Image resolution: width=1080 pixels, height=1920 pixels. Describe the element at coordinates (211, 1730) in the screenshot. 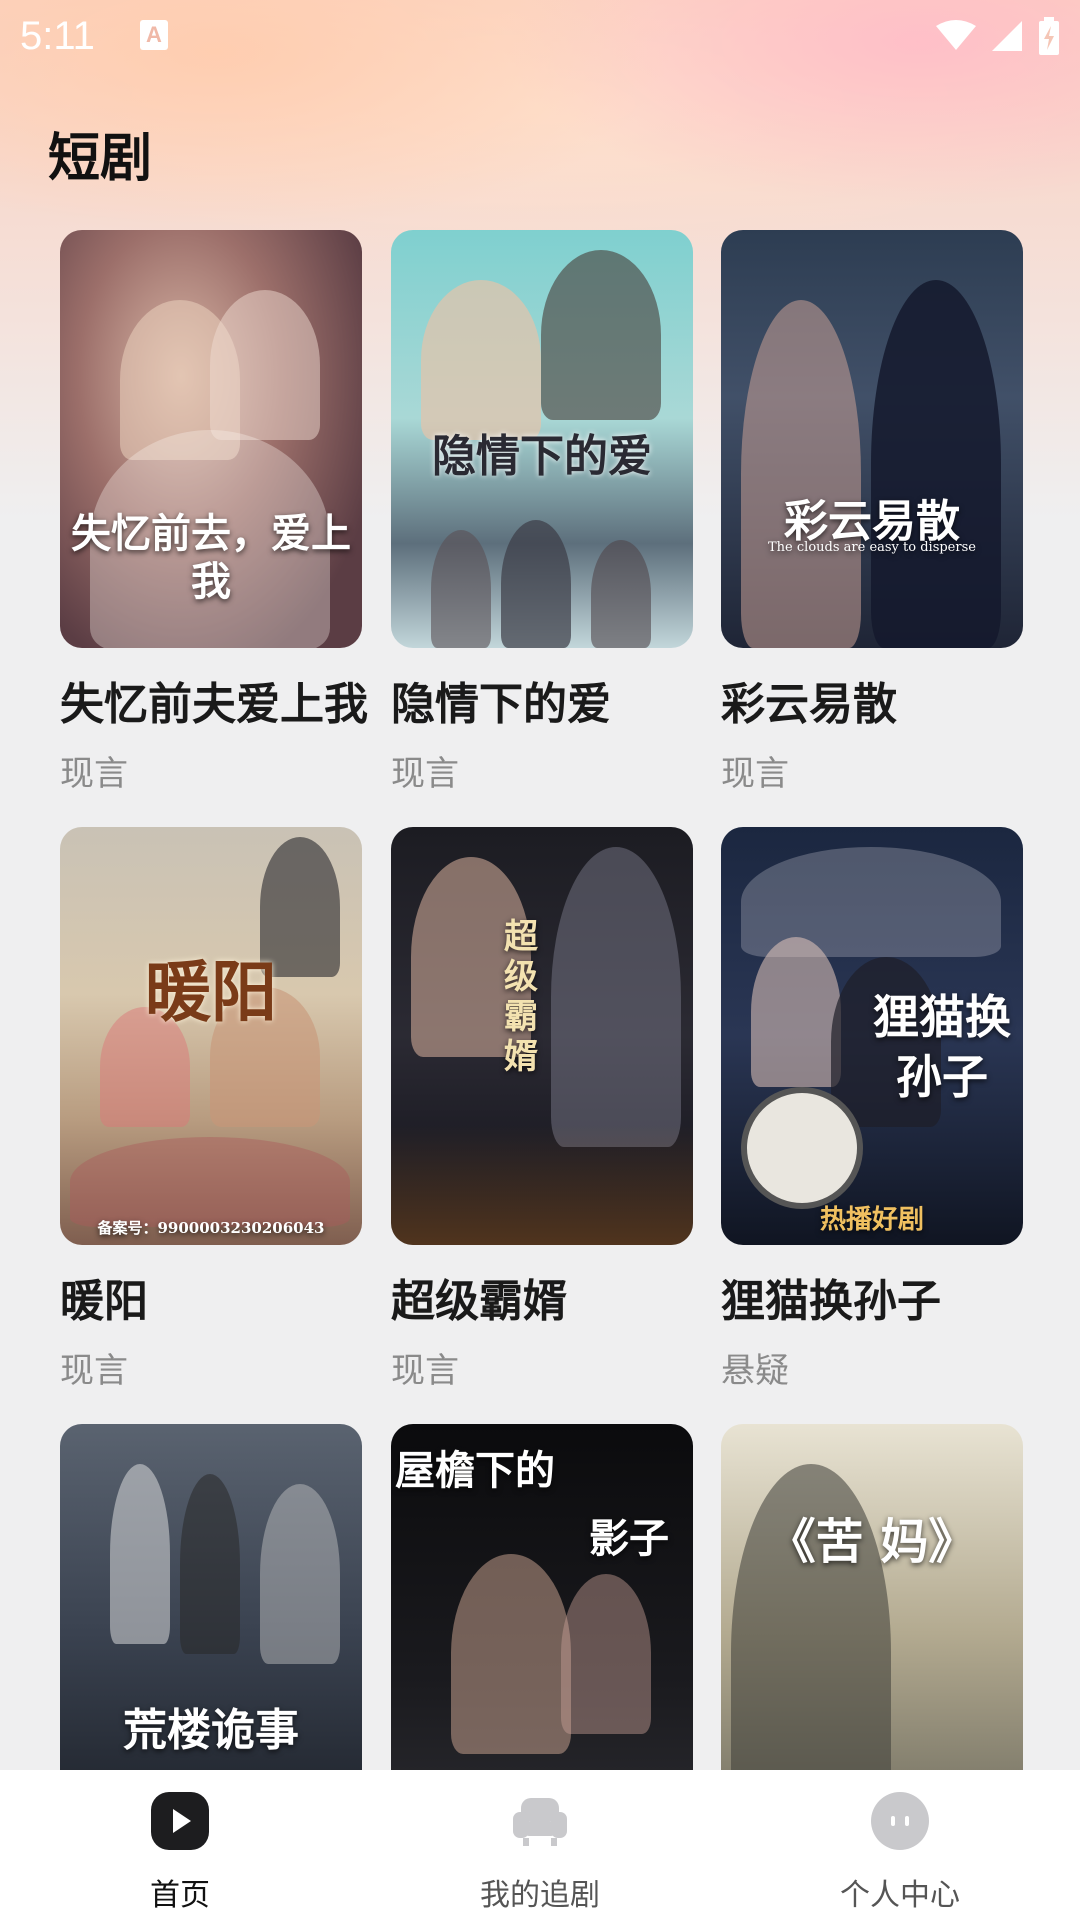

I see `poster-title: 荒楼诡事` at that location.